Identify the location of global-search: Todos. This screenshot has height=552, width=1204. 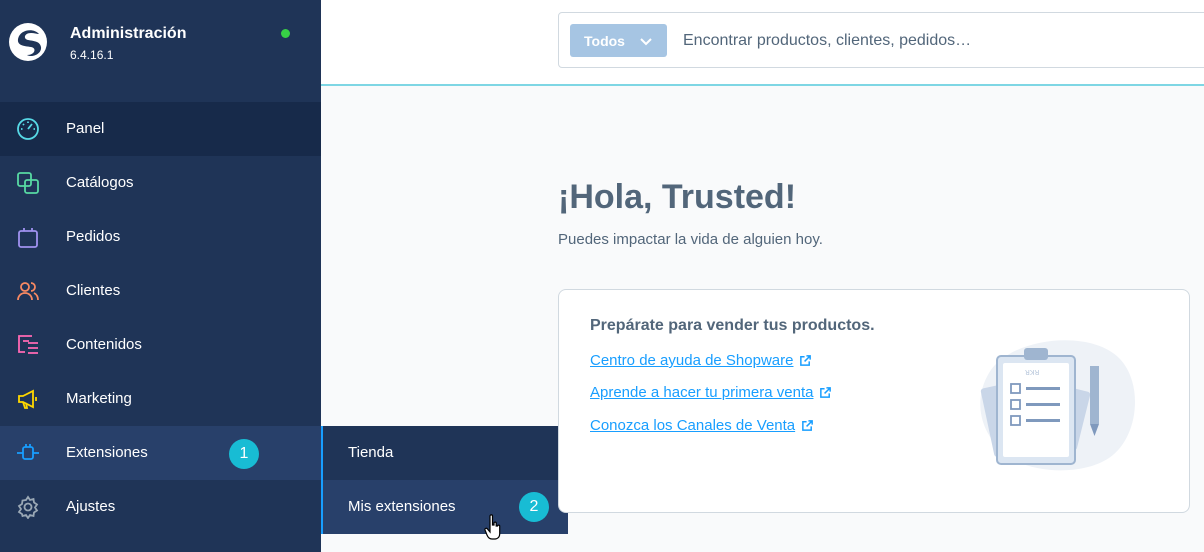
(881, 40).